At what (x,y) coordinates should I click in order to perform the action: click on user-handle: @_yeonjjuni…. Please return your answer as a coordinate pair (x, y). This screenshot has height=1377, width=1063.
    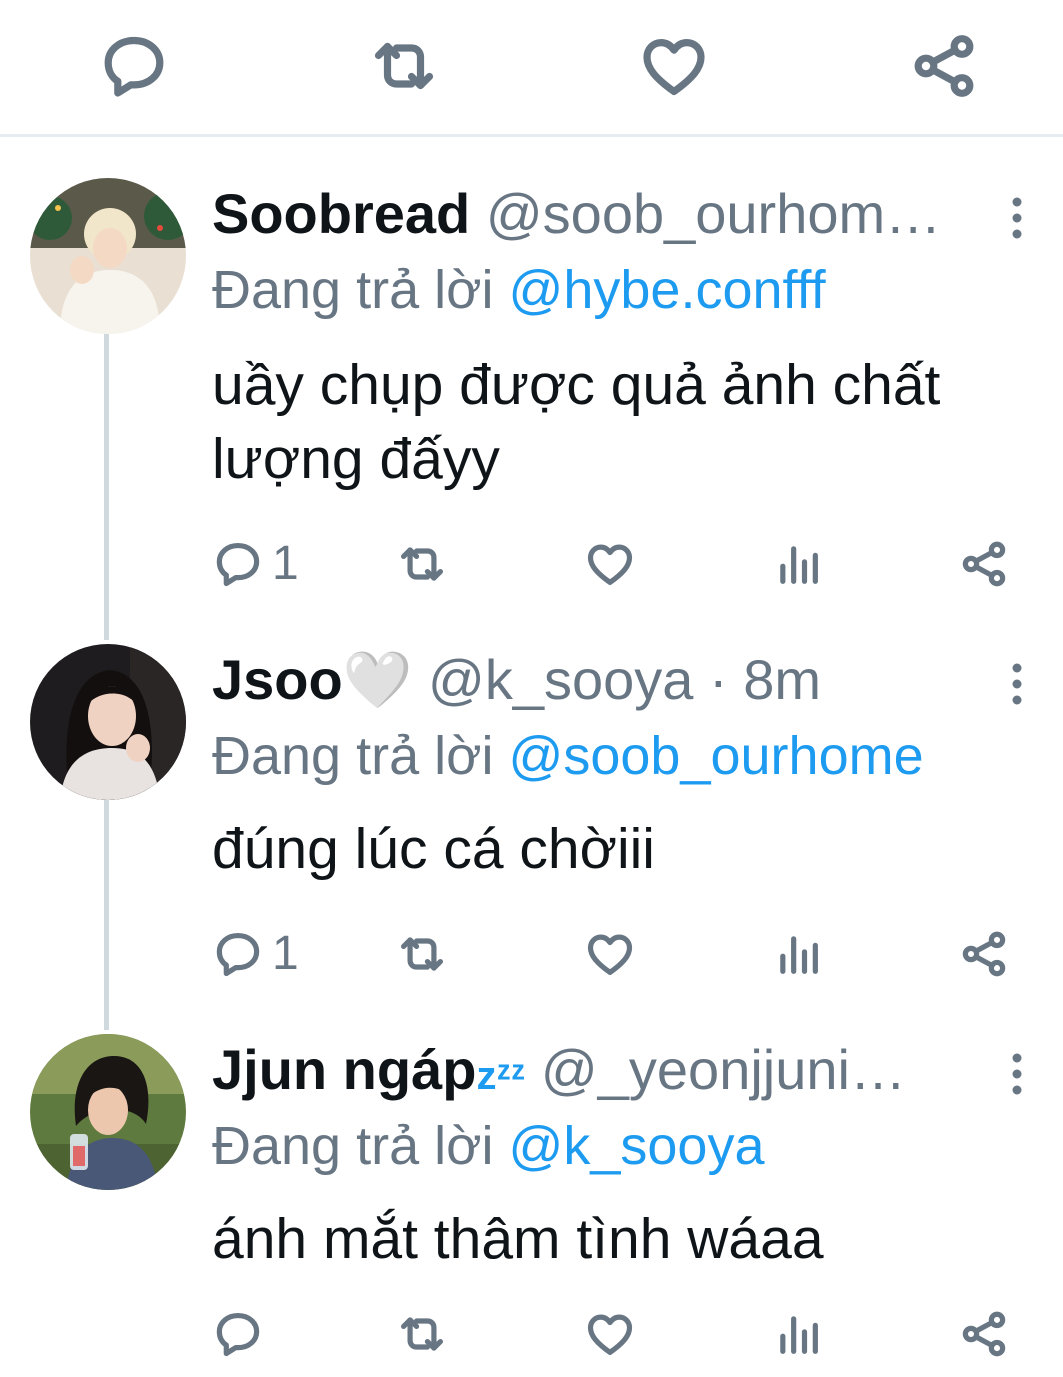
    Looking at the image, I should click on (723, 1069).